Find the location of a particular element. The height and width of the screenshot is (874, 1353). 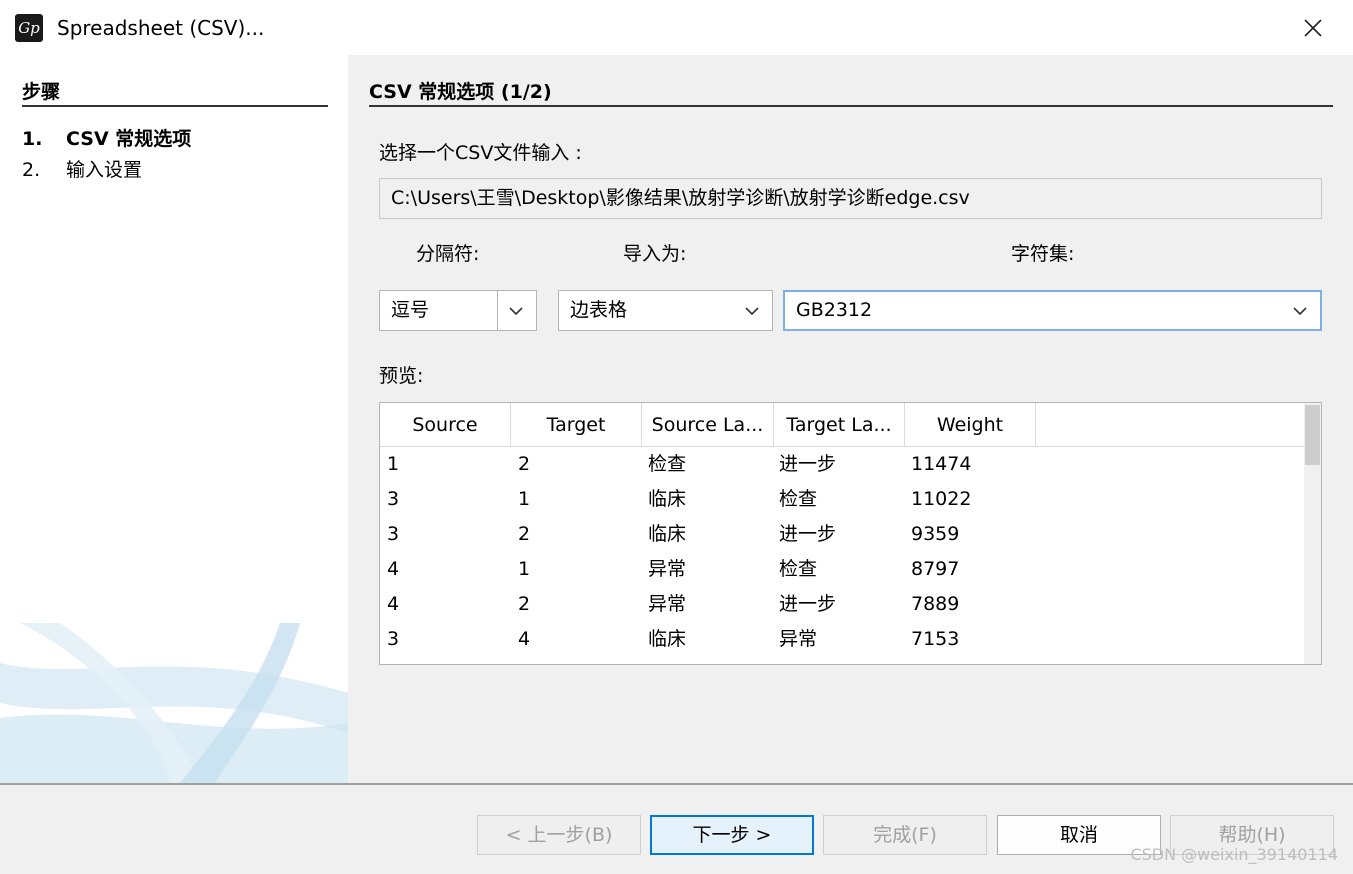

table-row: 3 2 临床 进一步 9359 is located at coordinates (842, 534).